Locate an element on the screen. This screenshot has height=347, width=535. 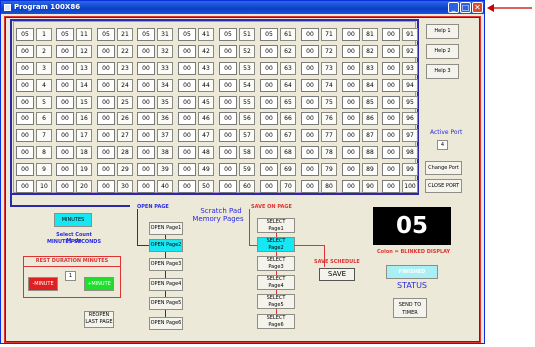
timer-slot-button: 56 is located at coordinates (247, 118).